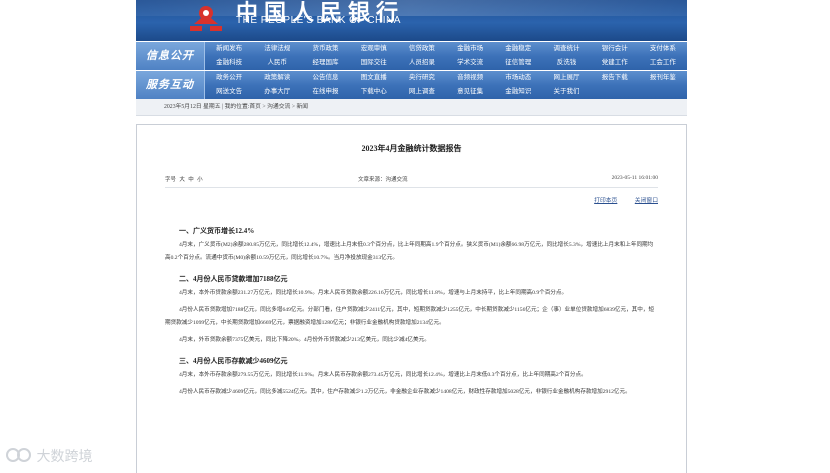 This screenshot has height=473, width=830. What do you see at coordinates (646, 201) in the screenshot?
I see `close-window-link: 关闭窗口` at bounding box center [646, 201].